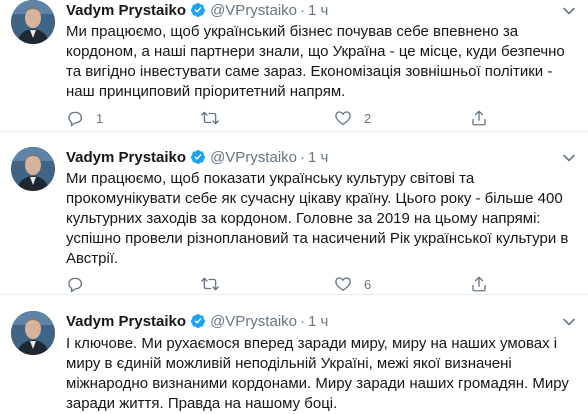 This screenshot has width=588, height=414. I want to click on tweet-actions: 1 2, so click(321, 118).